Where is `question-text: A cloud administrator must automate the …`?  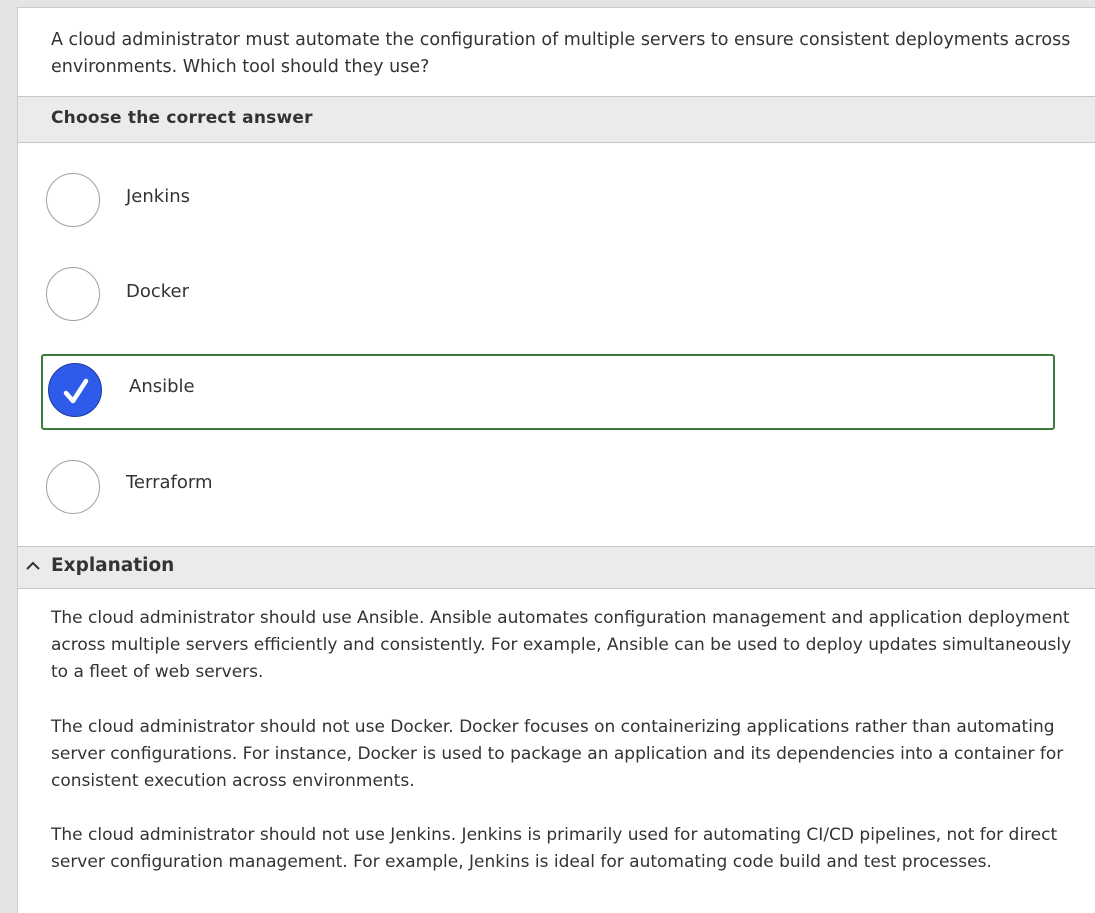
question-text: A cloud administrator must automate the … is located at coordinates (561, 53).